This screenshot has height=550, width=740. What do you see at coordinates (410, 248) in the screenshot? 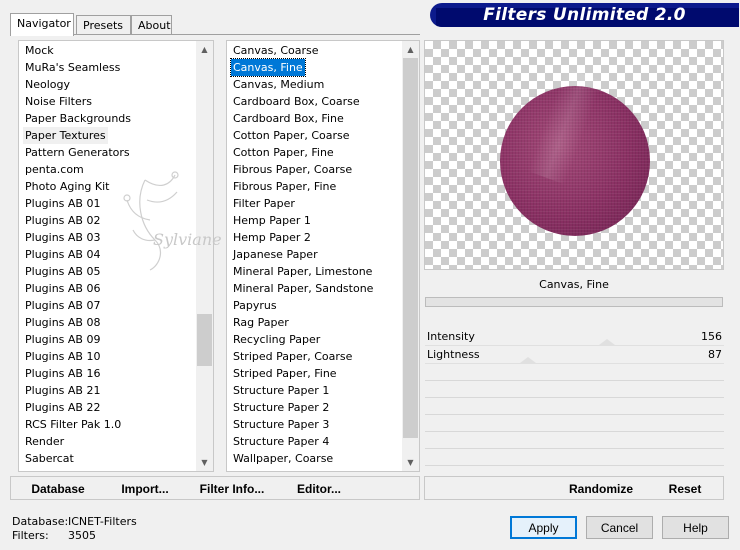
I see `filter-scroll-thumb` at bounding box center [410, 248].